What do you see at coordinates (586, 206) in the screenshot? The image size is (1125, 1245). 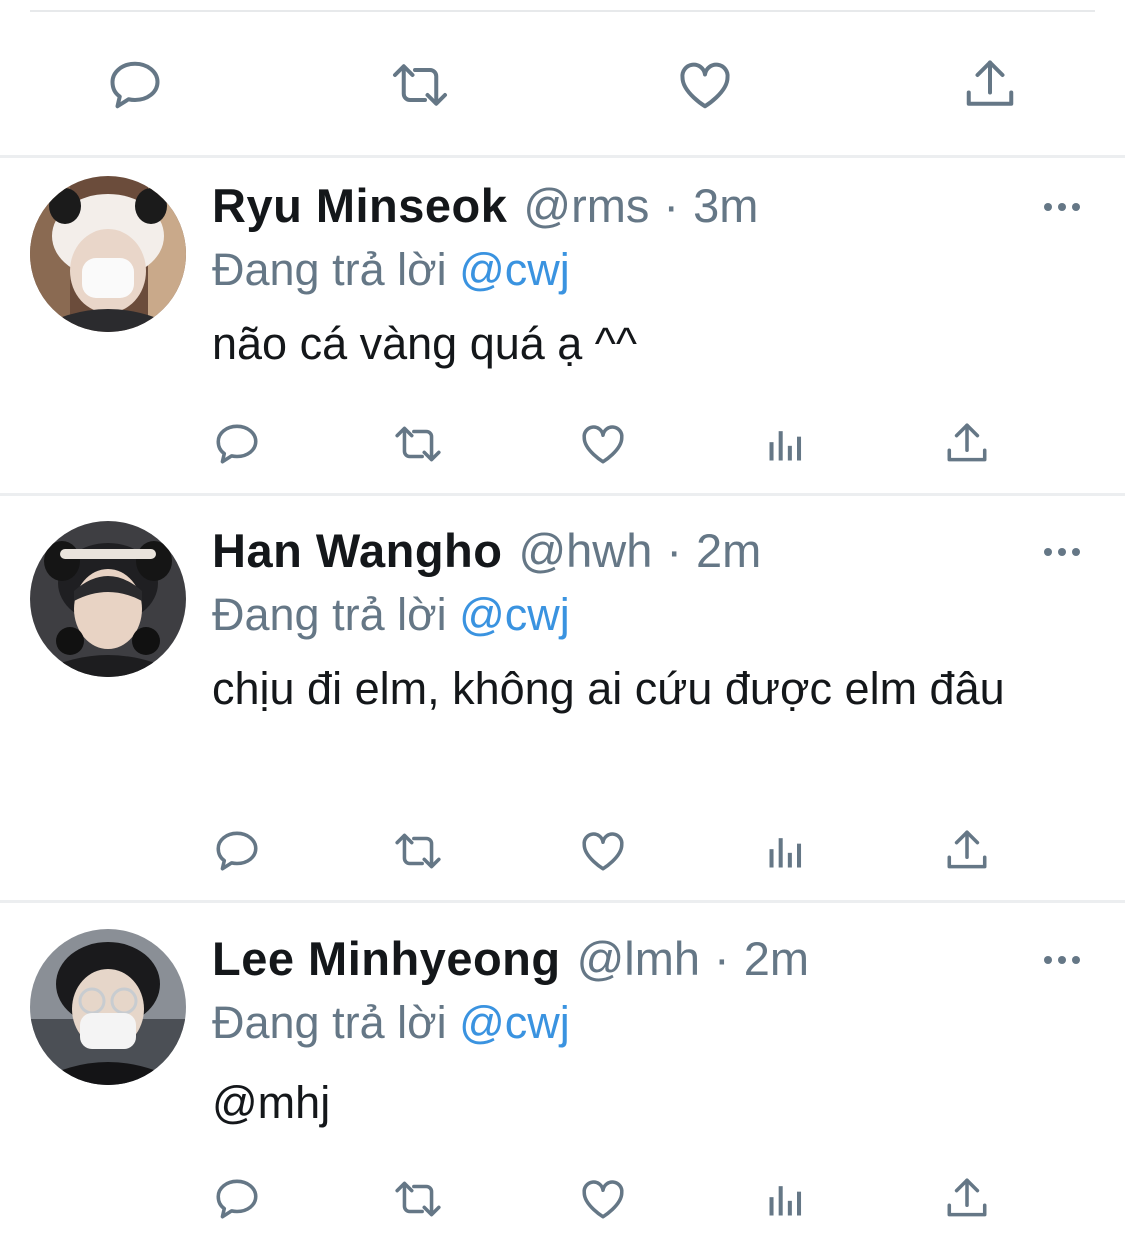 I see `user-handle: @rms` at bounding box center [586, 206].